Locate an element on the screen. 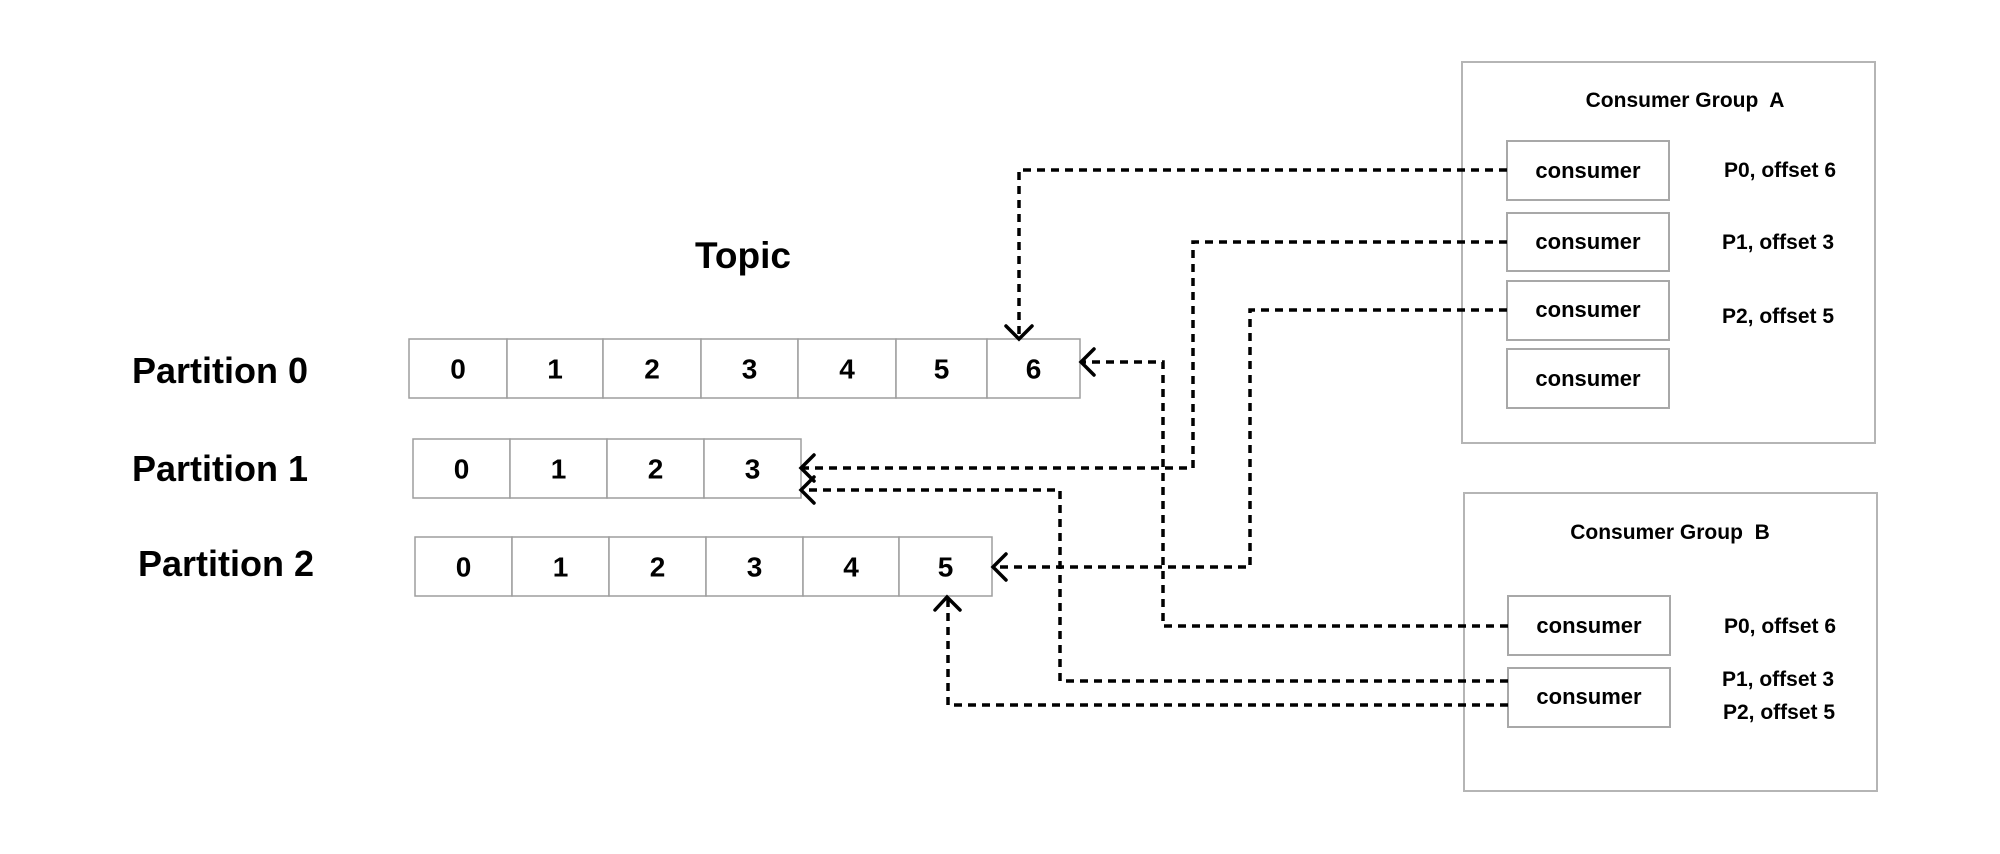 The height and width of the screenshot is (854, 2000). consumer-group-title: Consumer Group B is located at coordinates (1670, 532).